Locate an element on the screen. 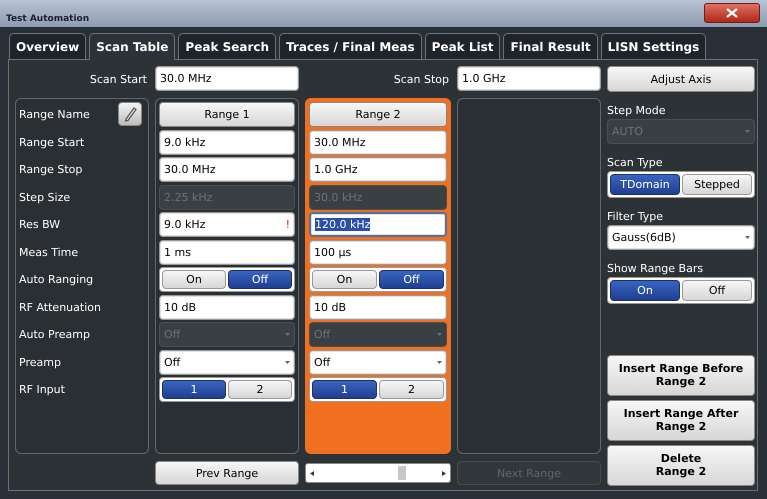  section-label: Show Range Bars is located at coordinates (655, 268).